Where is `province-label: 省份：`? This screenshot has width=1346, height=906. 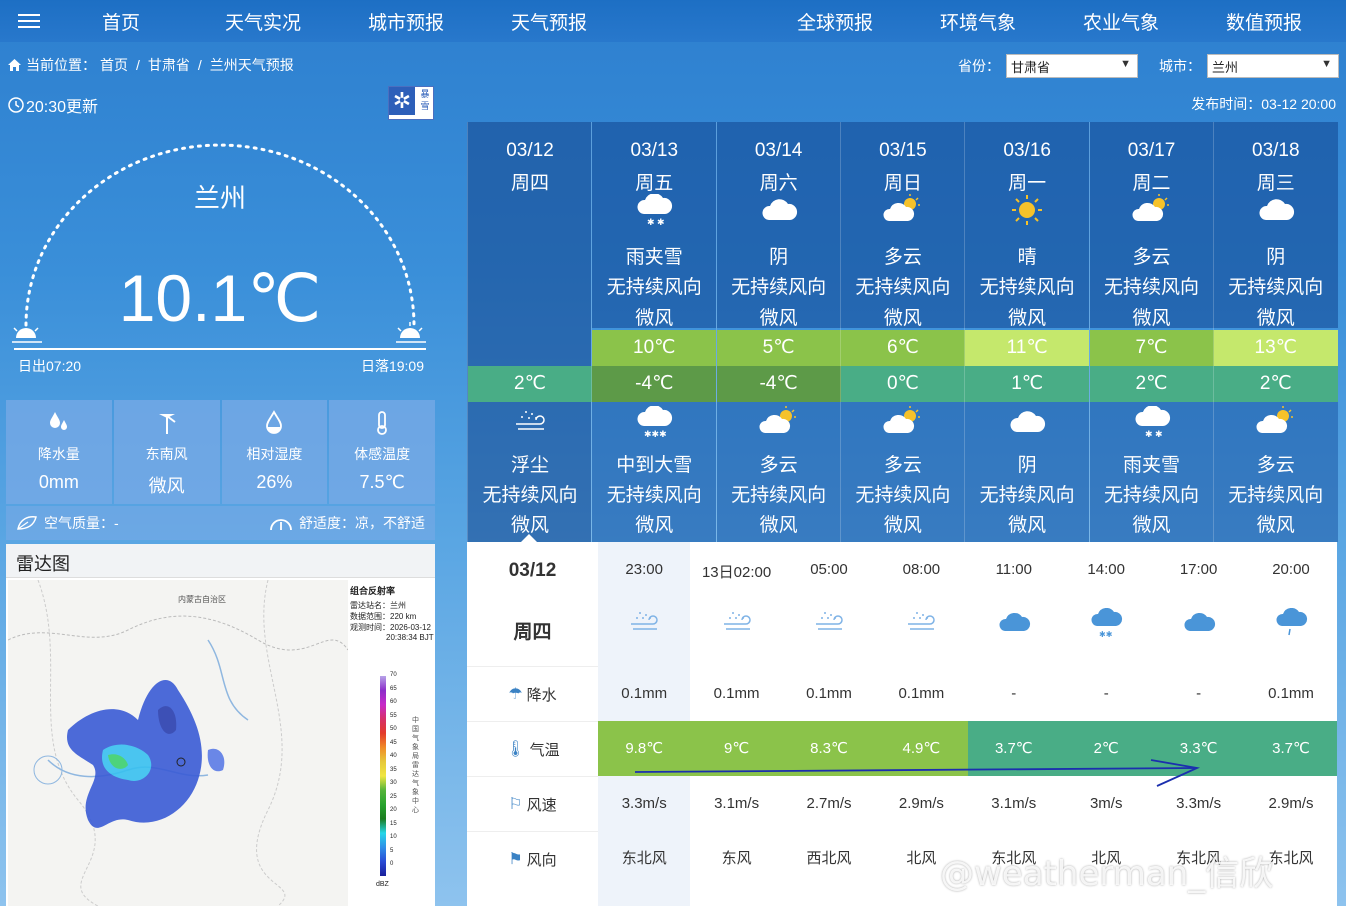
province-label: 省份： is located at coordinates (979, 66).